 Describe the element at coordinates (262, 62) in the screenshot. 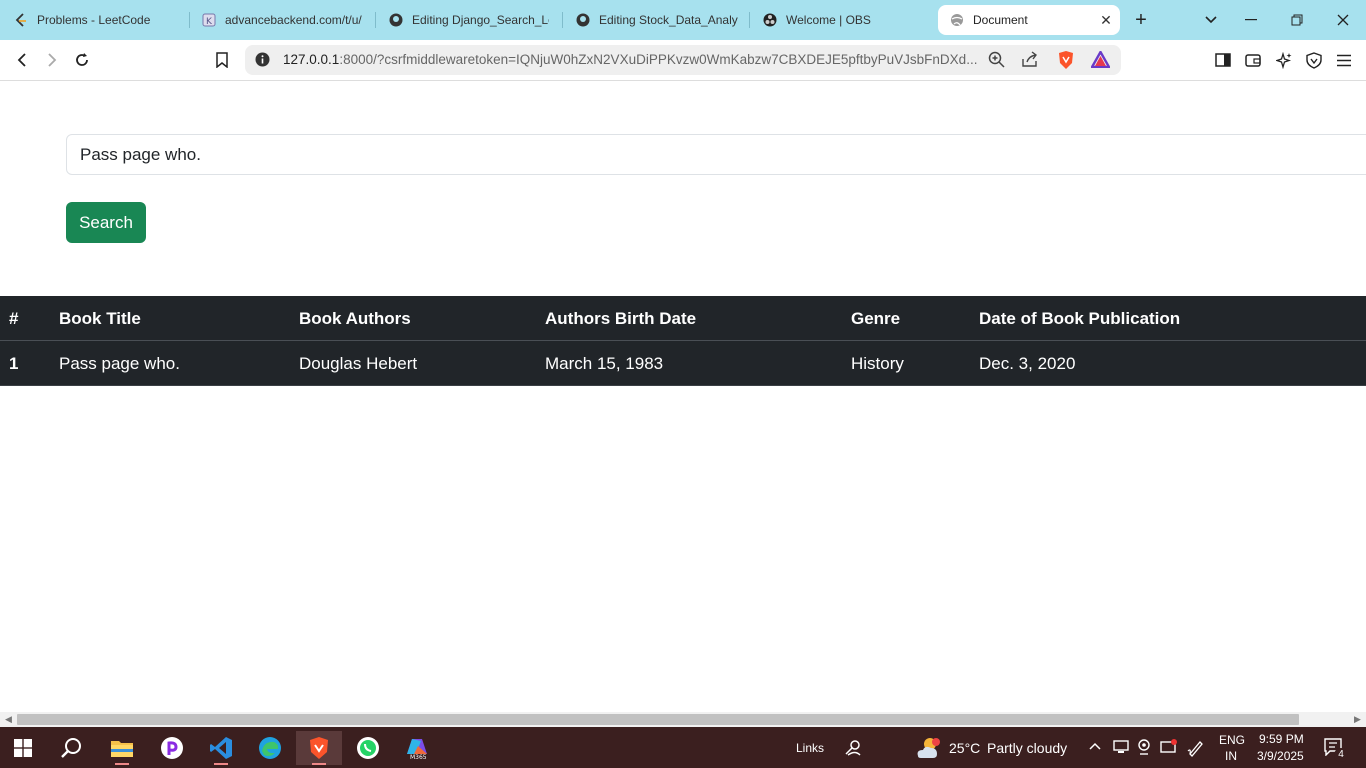

I see `site-info-icon` at that location.